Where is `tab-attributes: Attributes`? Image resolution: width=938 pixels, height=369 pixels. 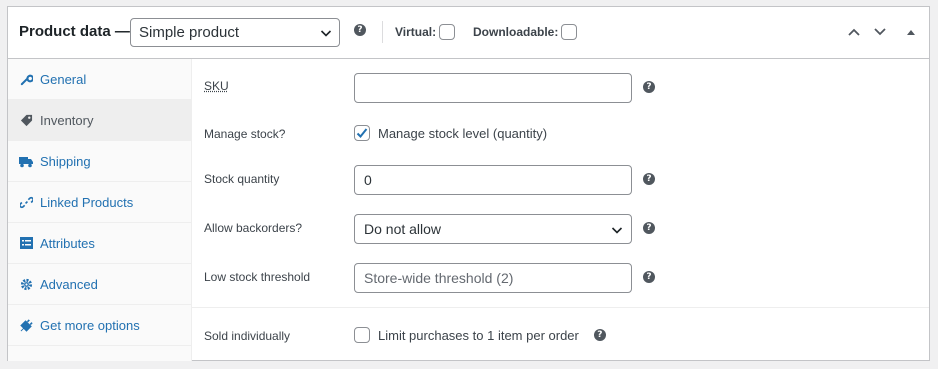 tab-attributes: Attributes is located at coordinates (99, 243).